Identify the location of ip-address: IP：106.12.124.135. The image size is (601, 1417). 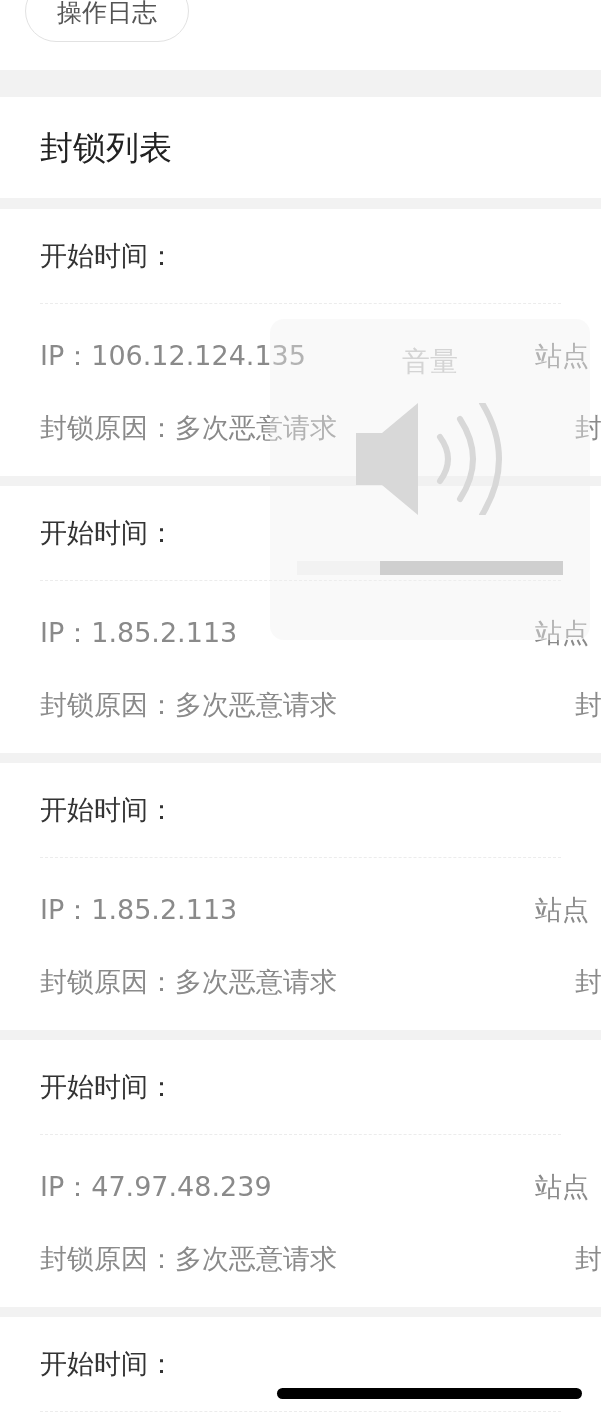
(173, 355).